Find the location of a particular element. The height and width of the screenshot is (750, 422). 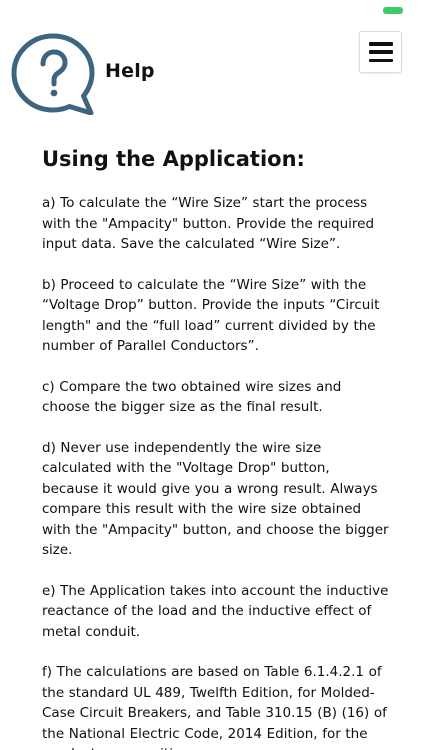

hamburger-menu-icon is located at coordinates (380, 52).